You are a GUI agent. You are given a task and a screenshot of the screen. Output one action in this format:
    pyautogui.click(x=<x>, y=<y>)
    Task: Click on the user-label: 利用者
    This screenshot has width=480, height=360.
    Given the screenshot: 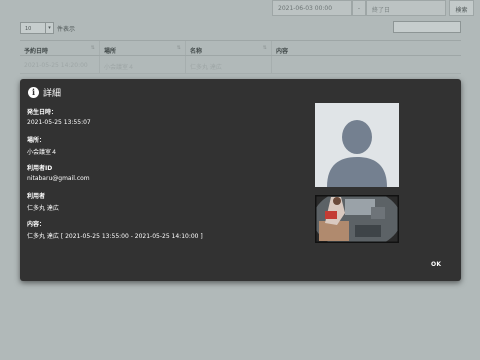 What is the action you would take?
    pyautogui.click(x=36, y=196)
    